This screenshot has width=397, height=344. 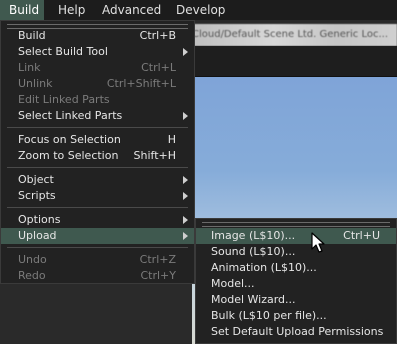 What do you see at coordinates (296, 224) in the screenshot?
I see `menu-grip` at bounding box center [296, 224].